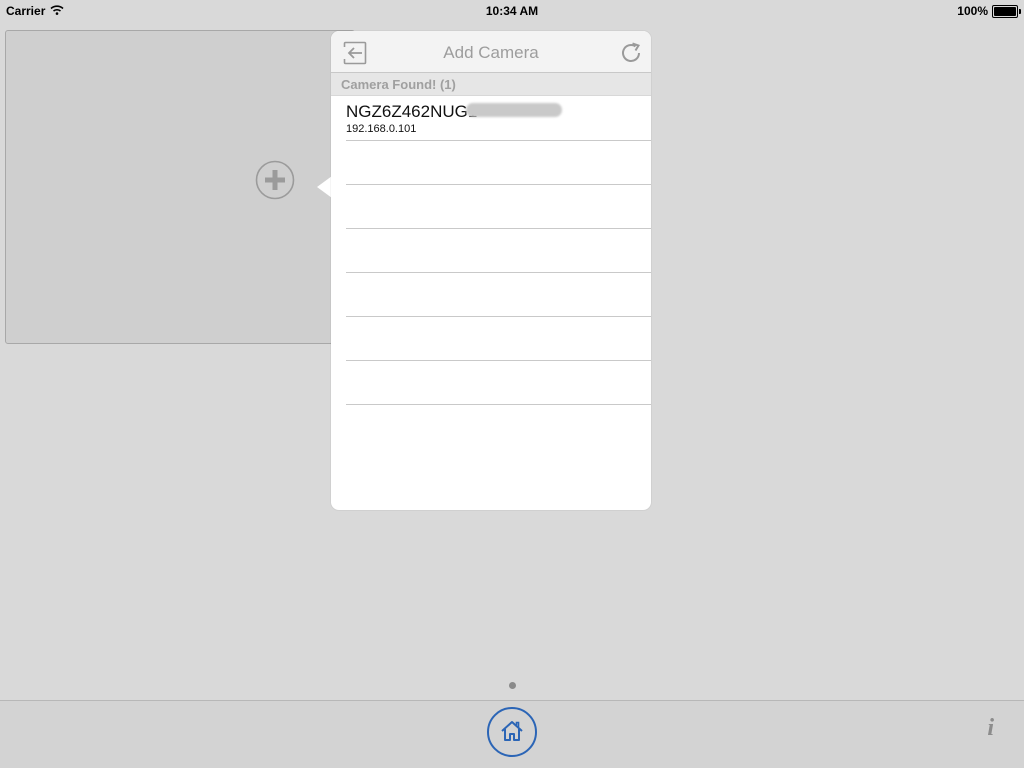 The image size is (1024, 768). I want to click on battery-fill, so click(1005, 11).